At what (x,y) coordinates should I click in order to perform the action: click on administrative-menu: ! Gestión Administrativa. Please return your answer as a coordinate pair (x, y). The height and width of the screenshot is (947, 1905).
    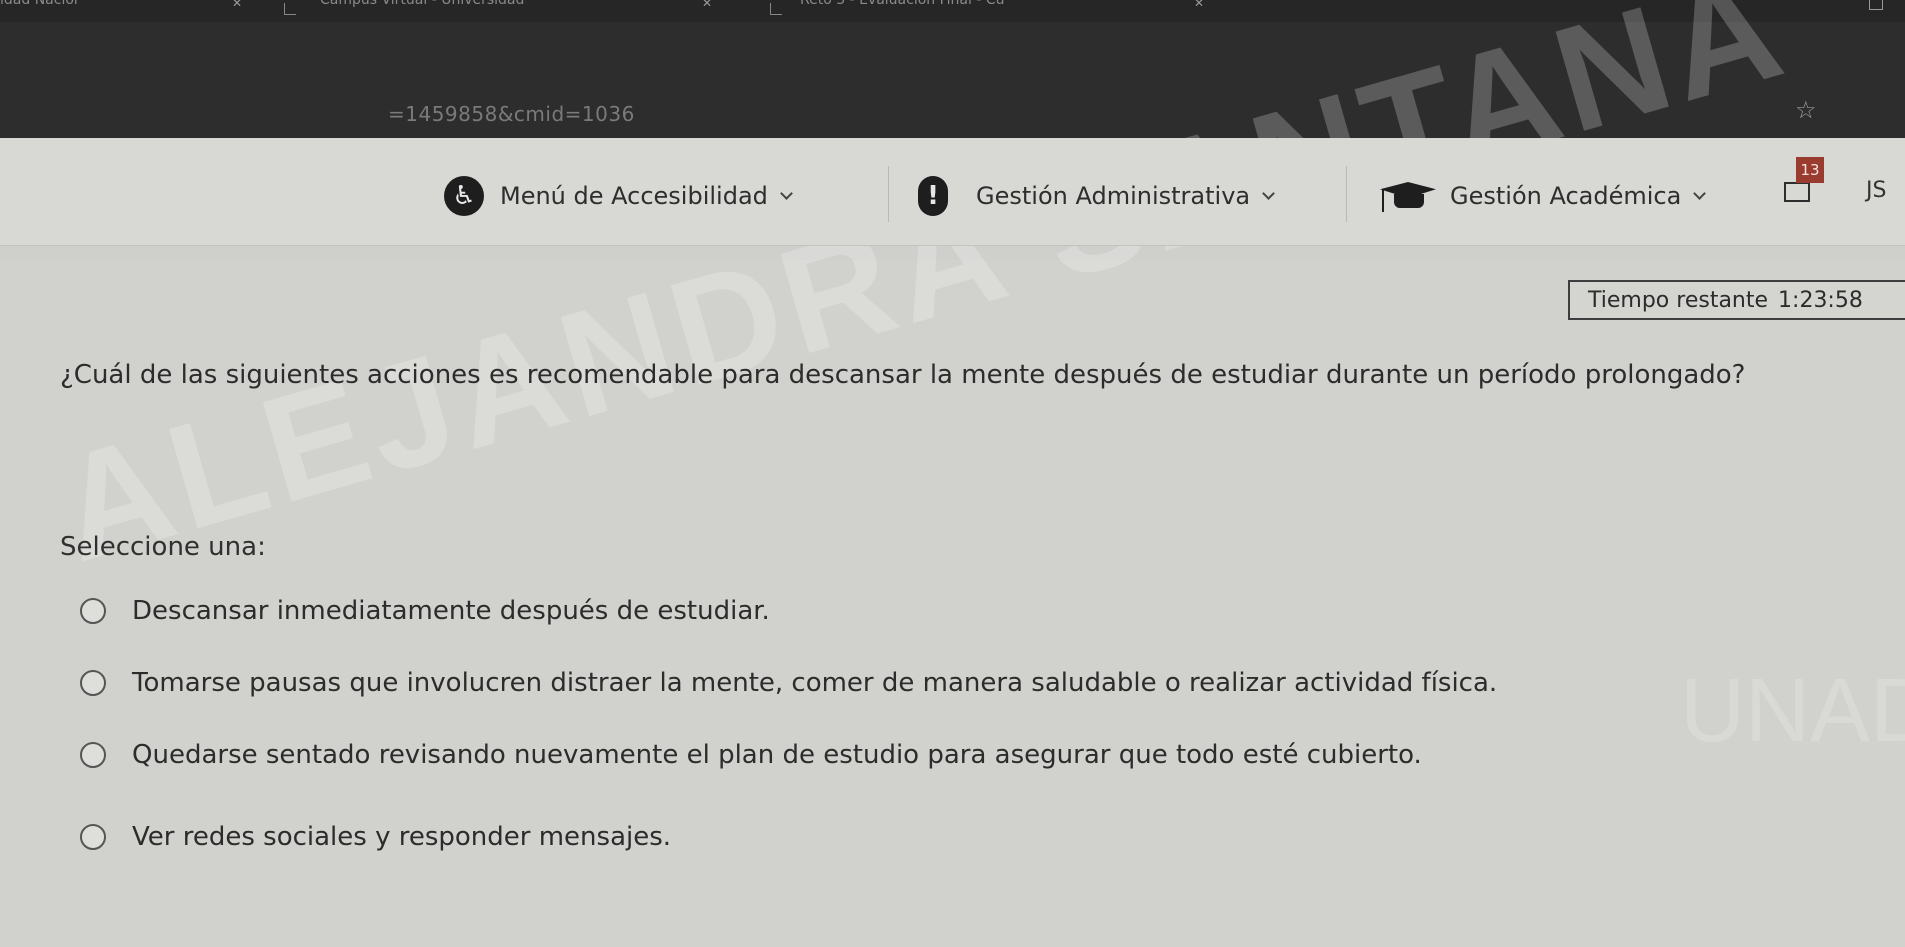
    Looking at the image, I should click on (1096, 196).